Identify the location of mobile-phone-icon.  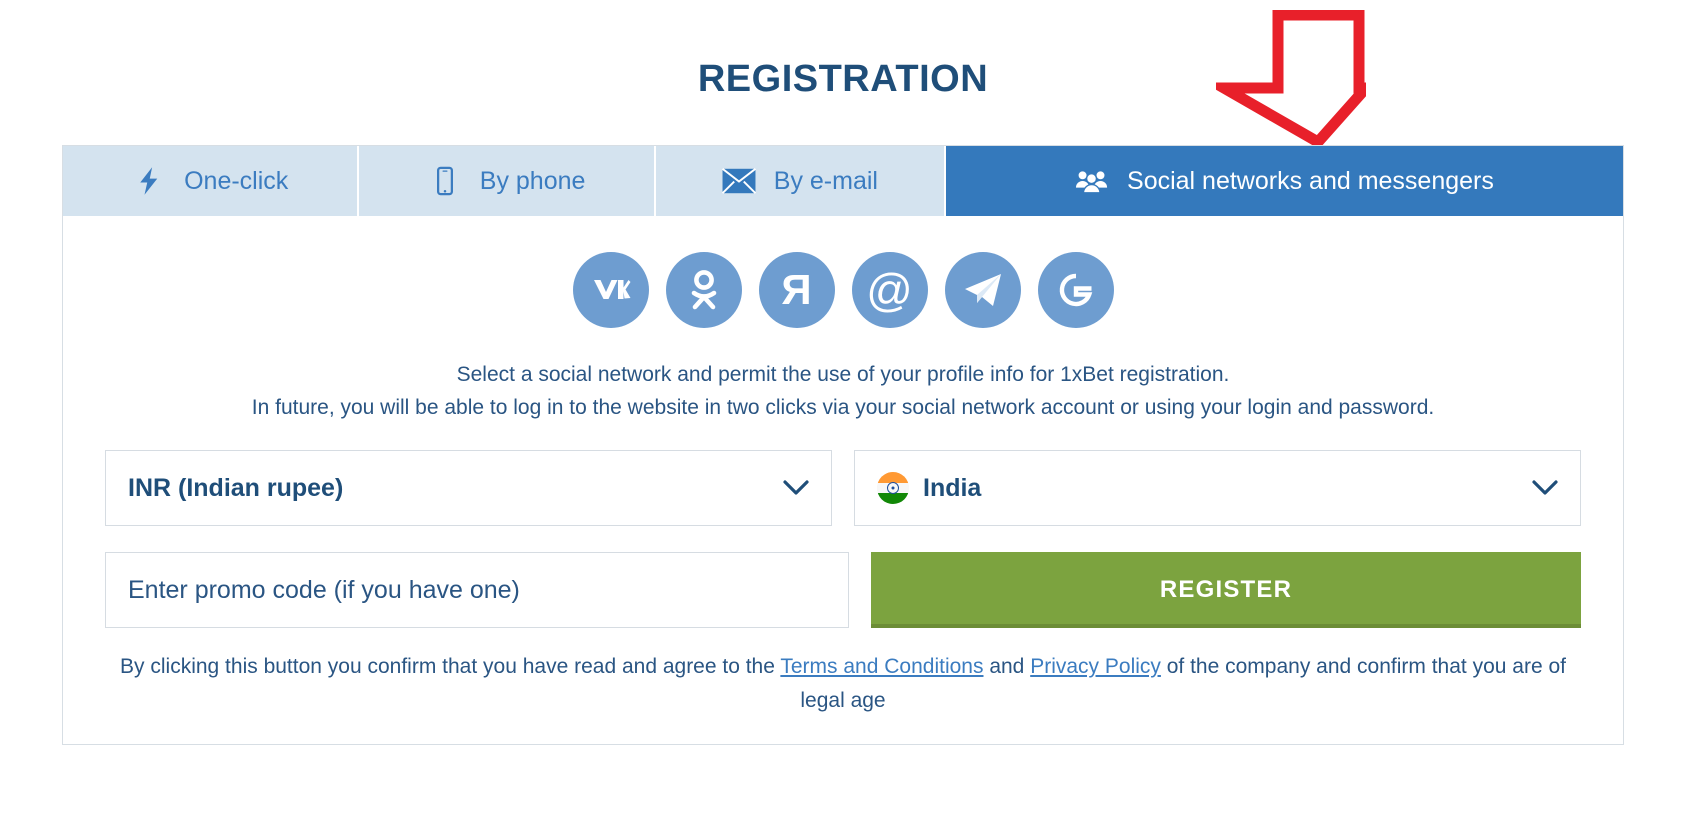
(445, 181).